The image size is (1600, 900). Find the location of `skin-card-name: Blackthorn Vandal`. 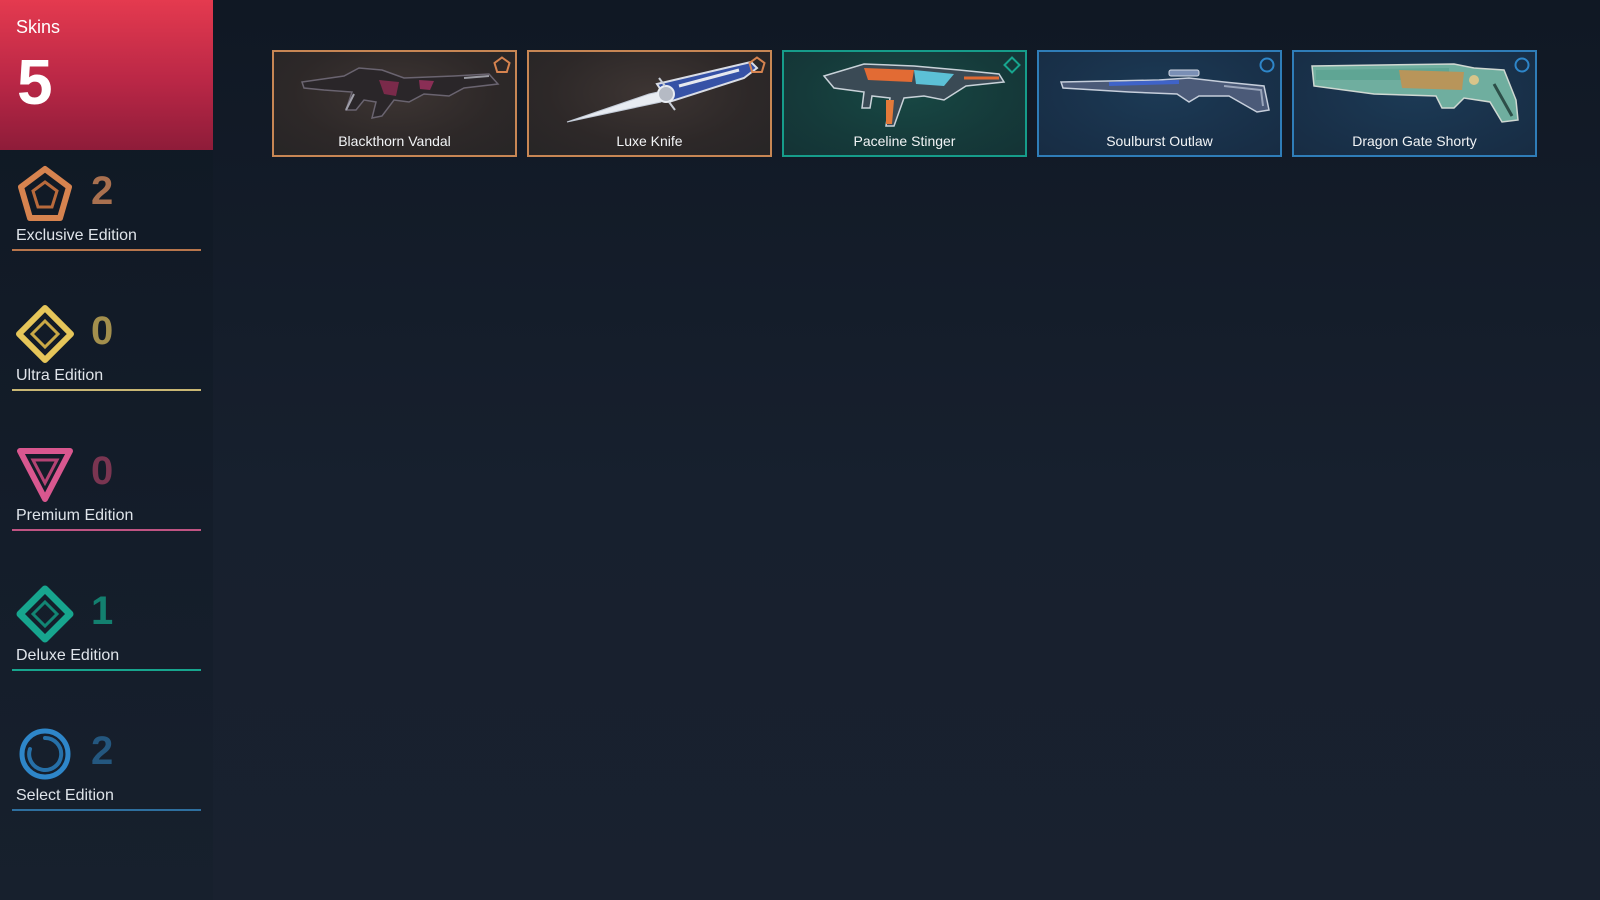

skin-card-name: Blackthorn Vandal is located at coordinates (394, 141).